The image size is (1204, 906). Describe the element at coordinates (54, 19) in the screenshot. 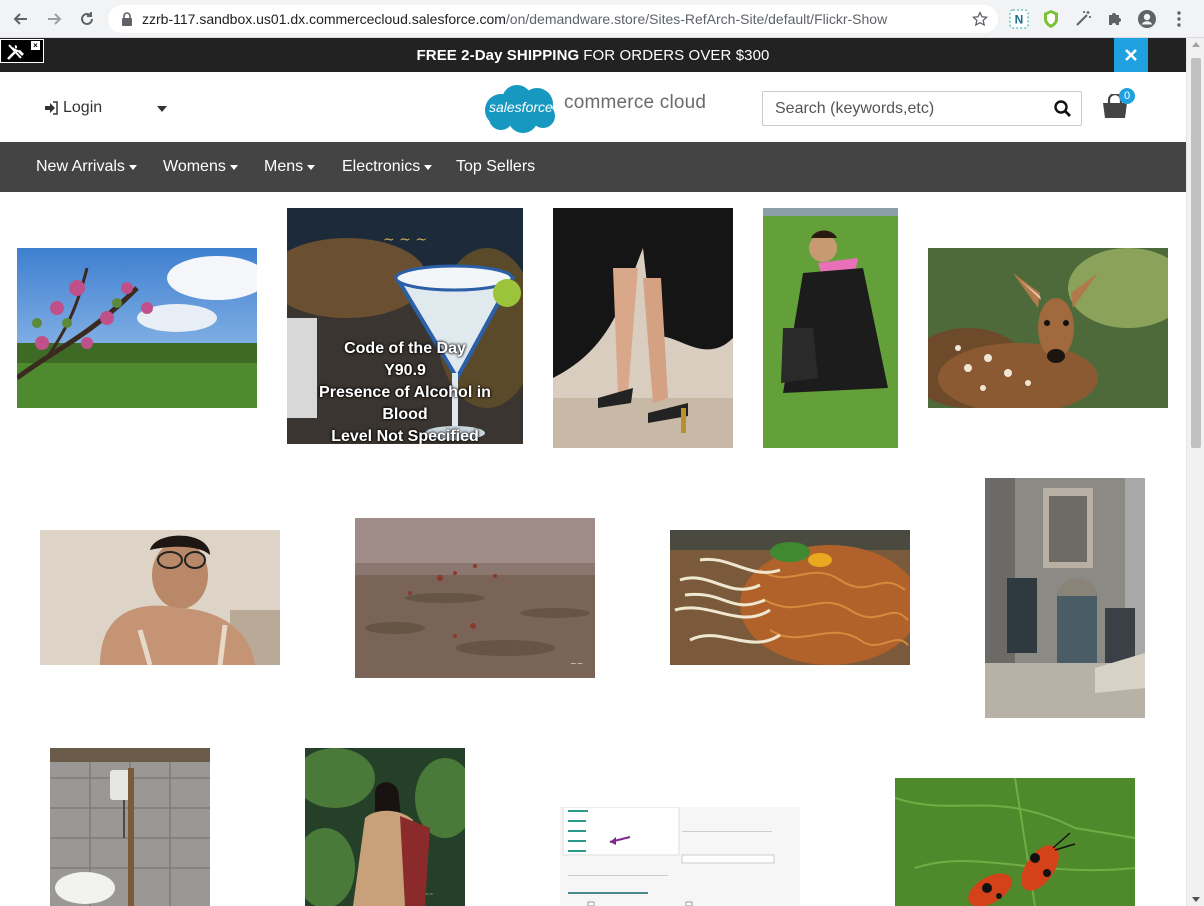

I see `forward-icon` at that location.